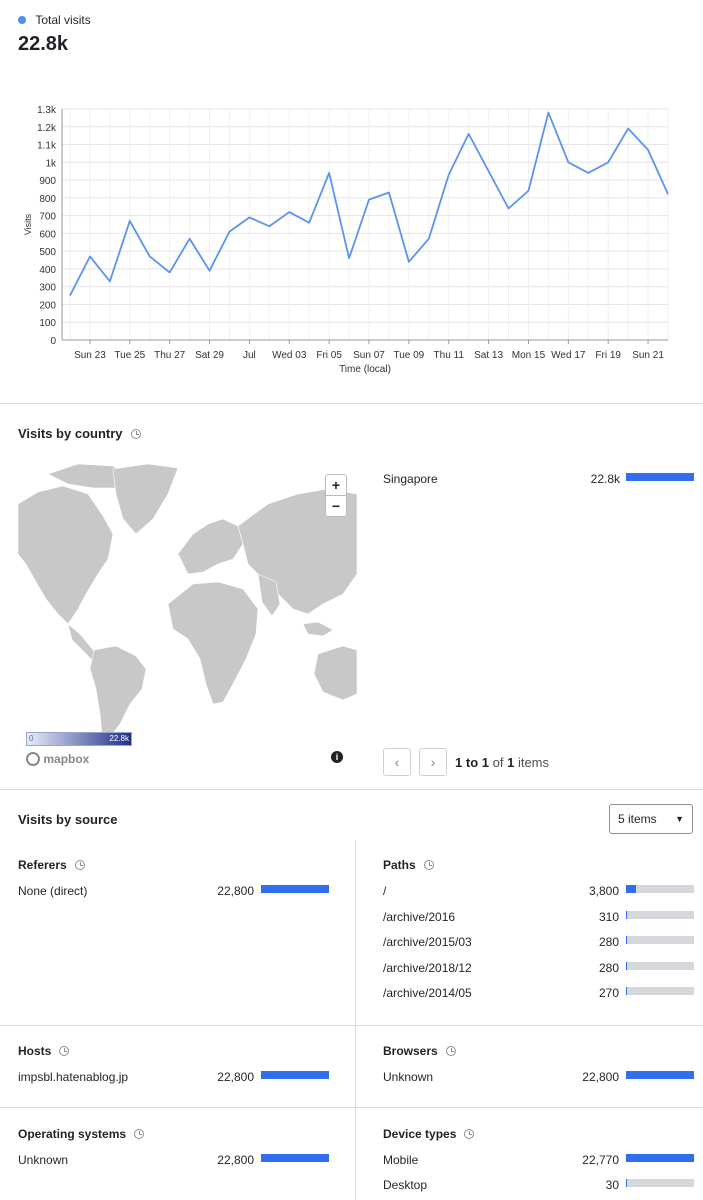 The image size is (703, 1200). Describe the element at coordinates (73, 1077) in the screenshot. I see `hosts-row-label: impsbl.hatenablog.jp` at that location.